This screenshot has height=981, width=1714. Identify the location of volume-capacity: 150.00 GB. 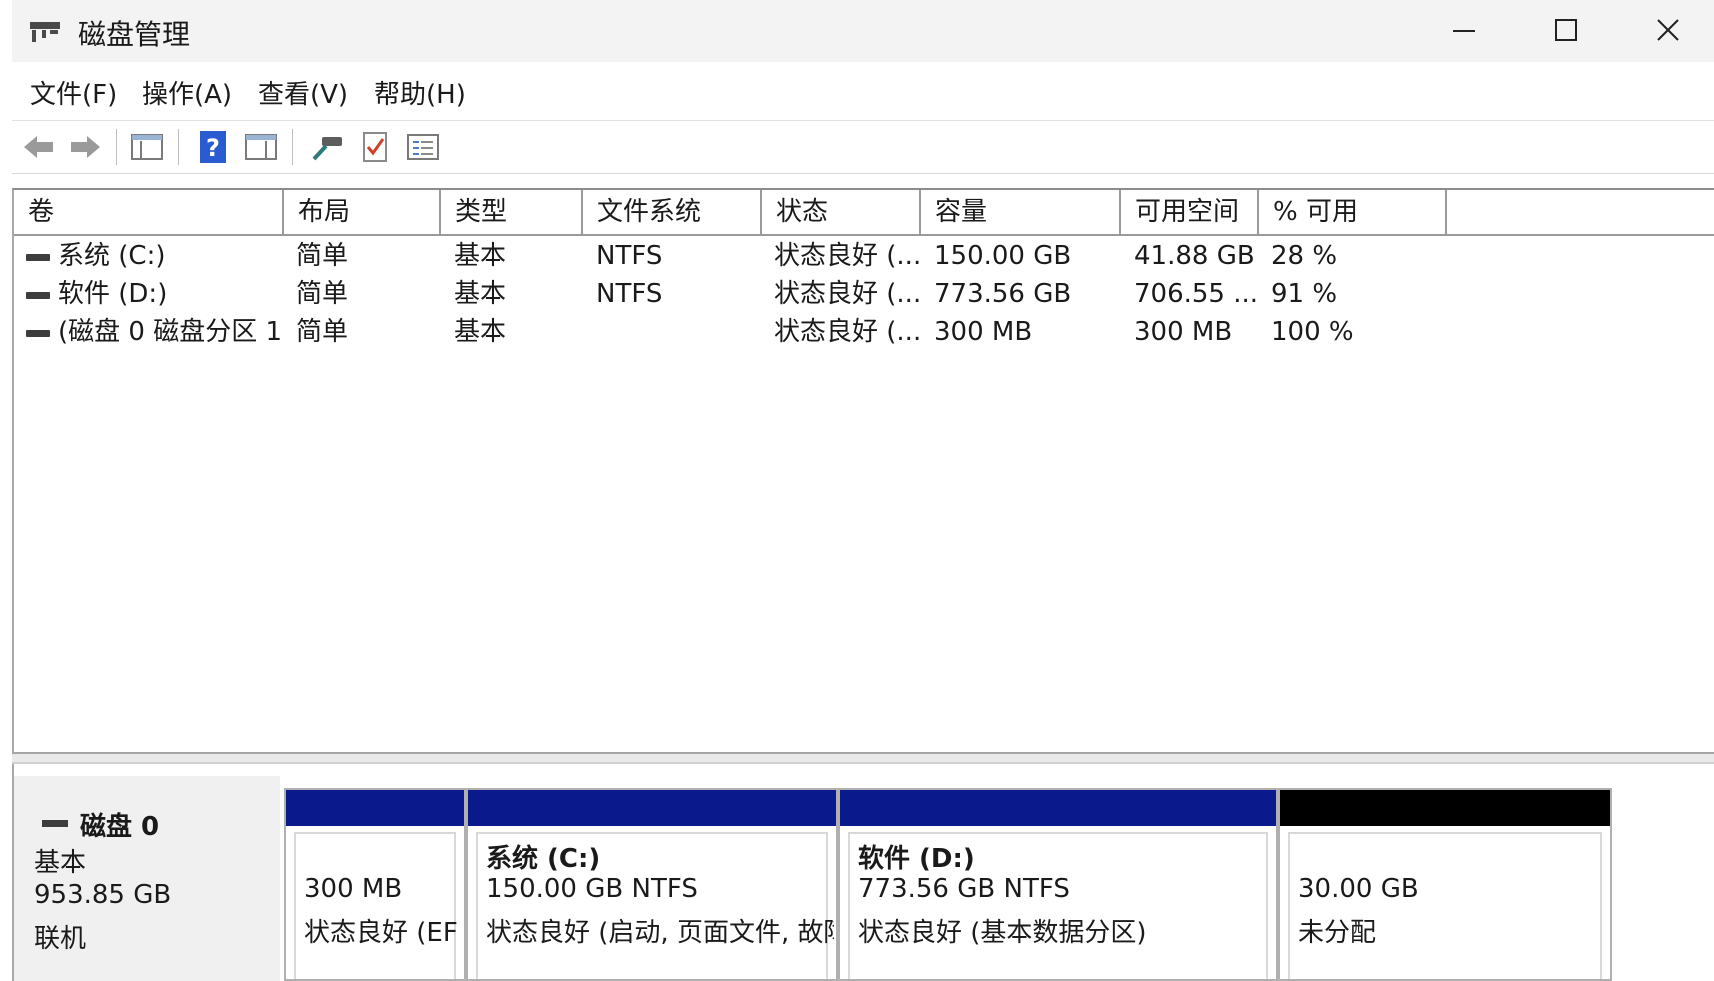
(1003, 256).